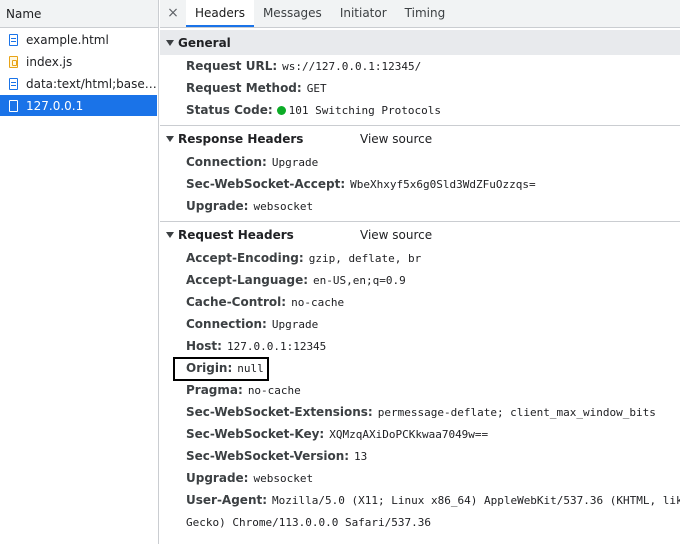  I want to click on header-row: Sec-WebSocket-Version: 13, so click(420, 456).